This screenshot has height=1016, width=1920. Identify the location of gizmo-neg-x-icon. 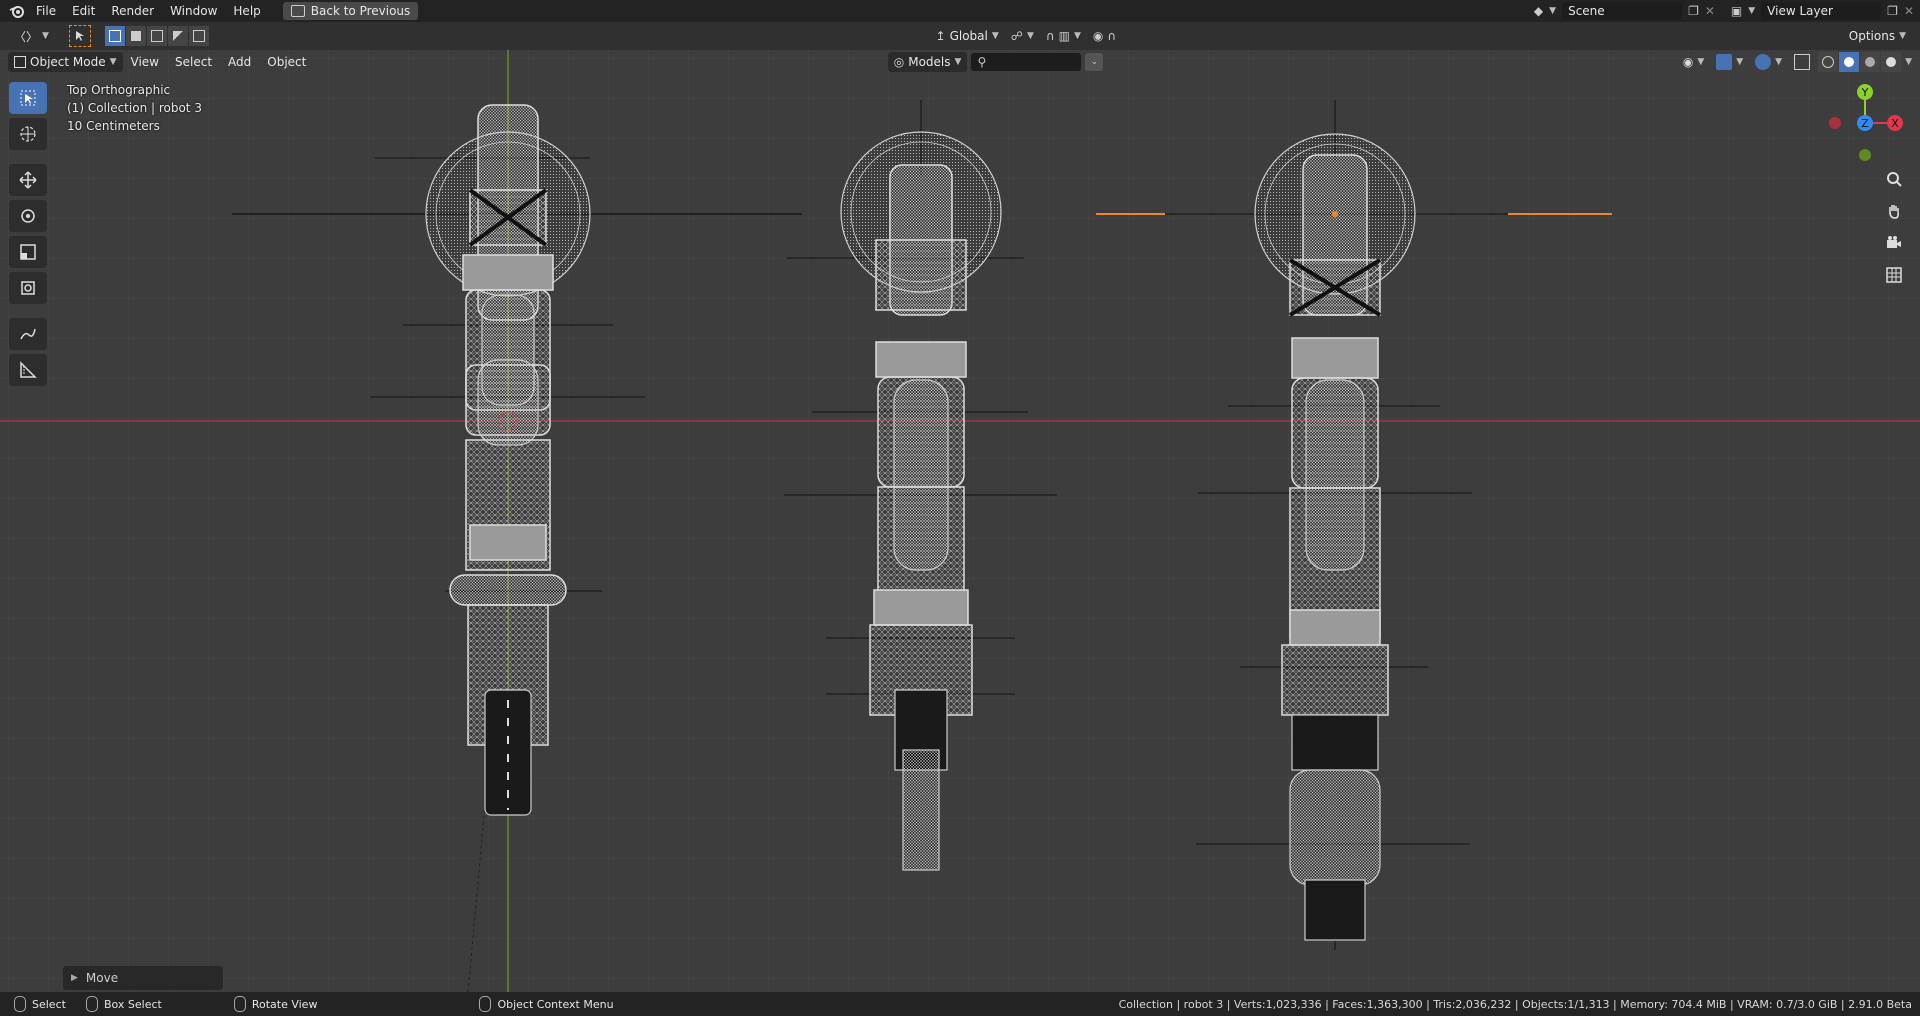
(1835, 123).